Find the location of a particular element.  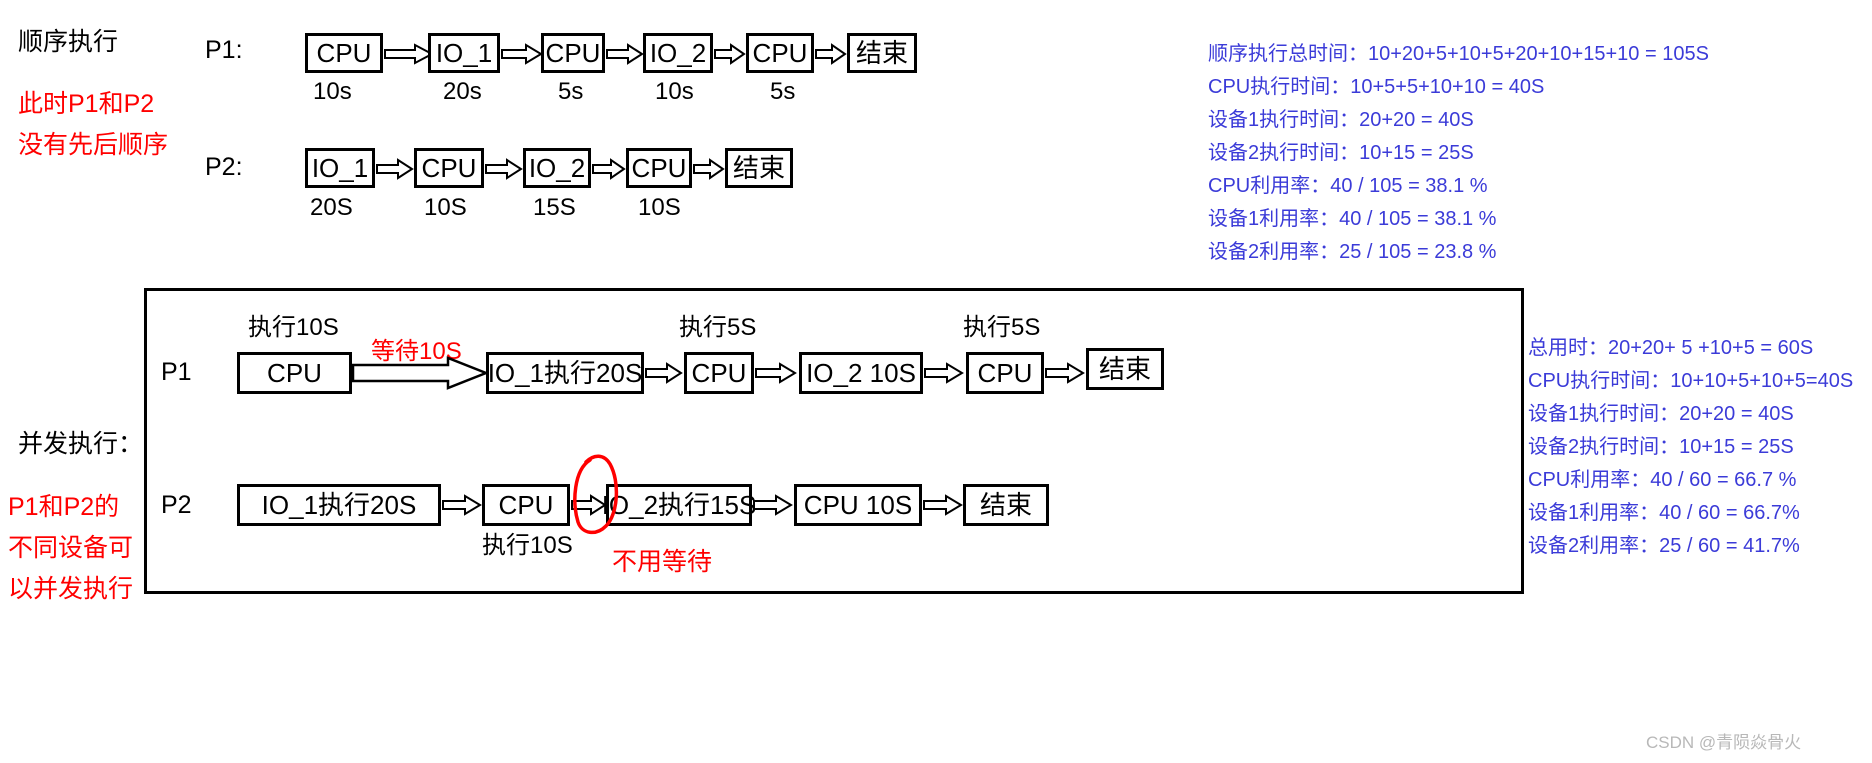

concurrent-p1-node-6: 结束 is located at coordinates (1125, 369).